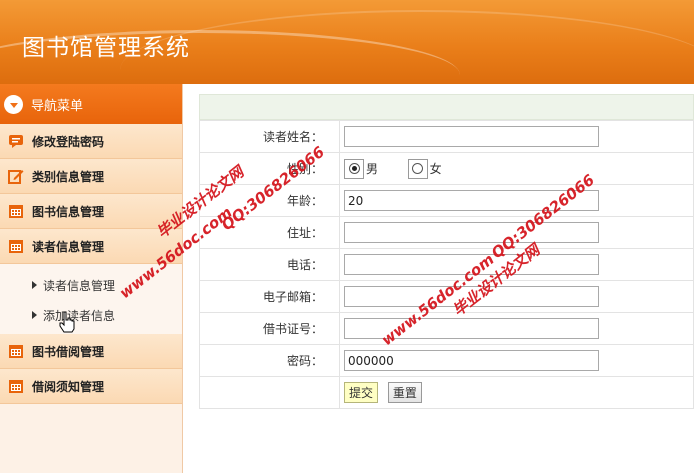  Describe the element at coordinates (404, 392) in the screenshot. I see `reset-button: 重置` at that location.